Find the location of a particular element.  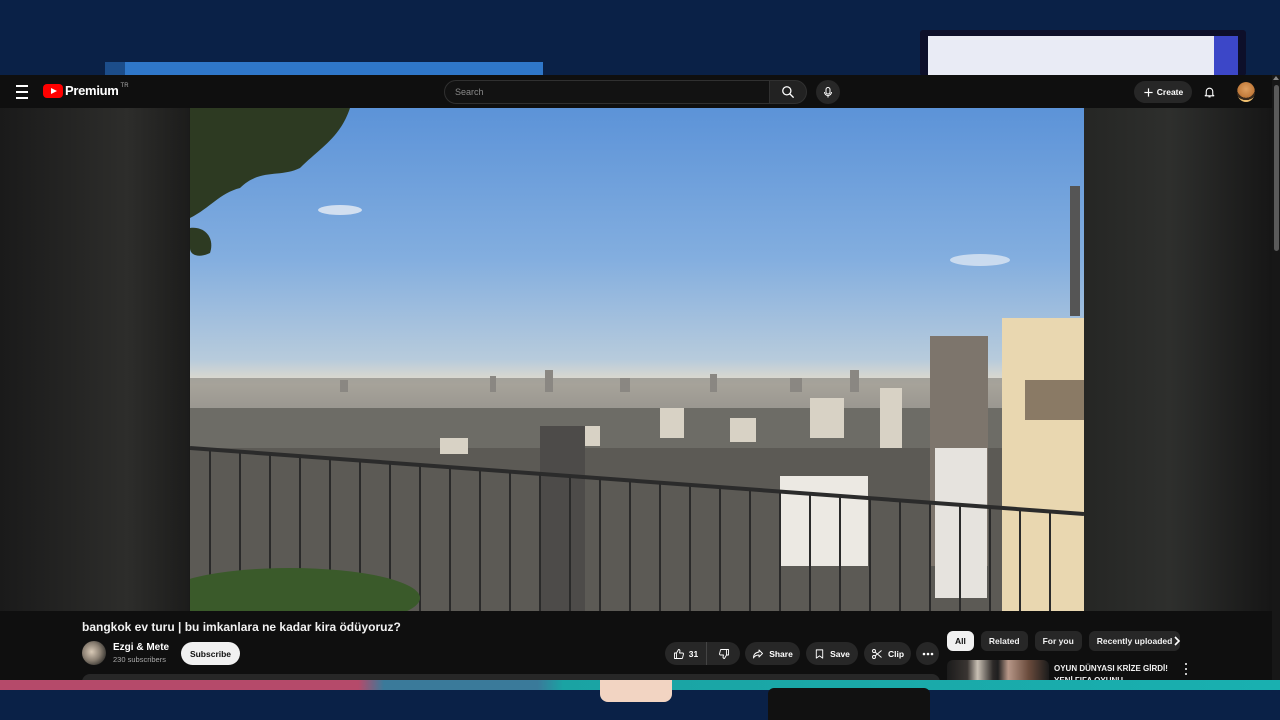

chevron-right-icon is located at coordinates (1176, 641).